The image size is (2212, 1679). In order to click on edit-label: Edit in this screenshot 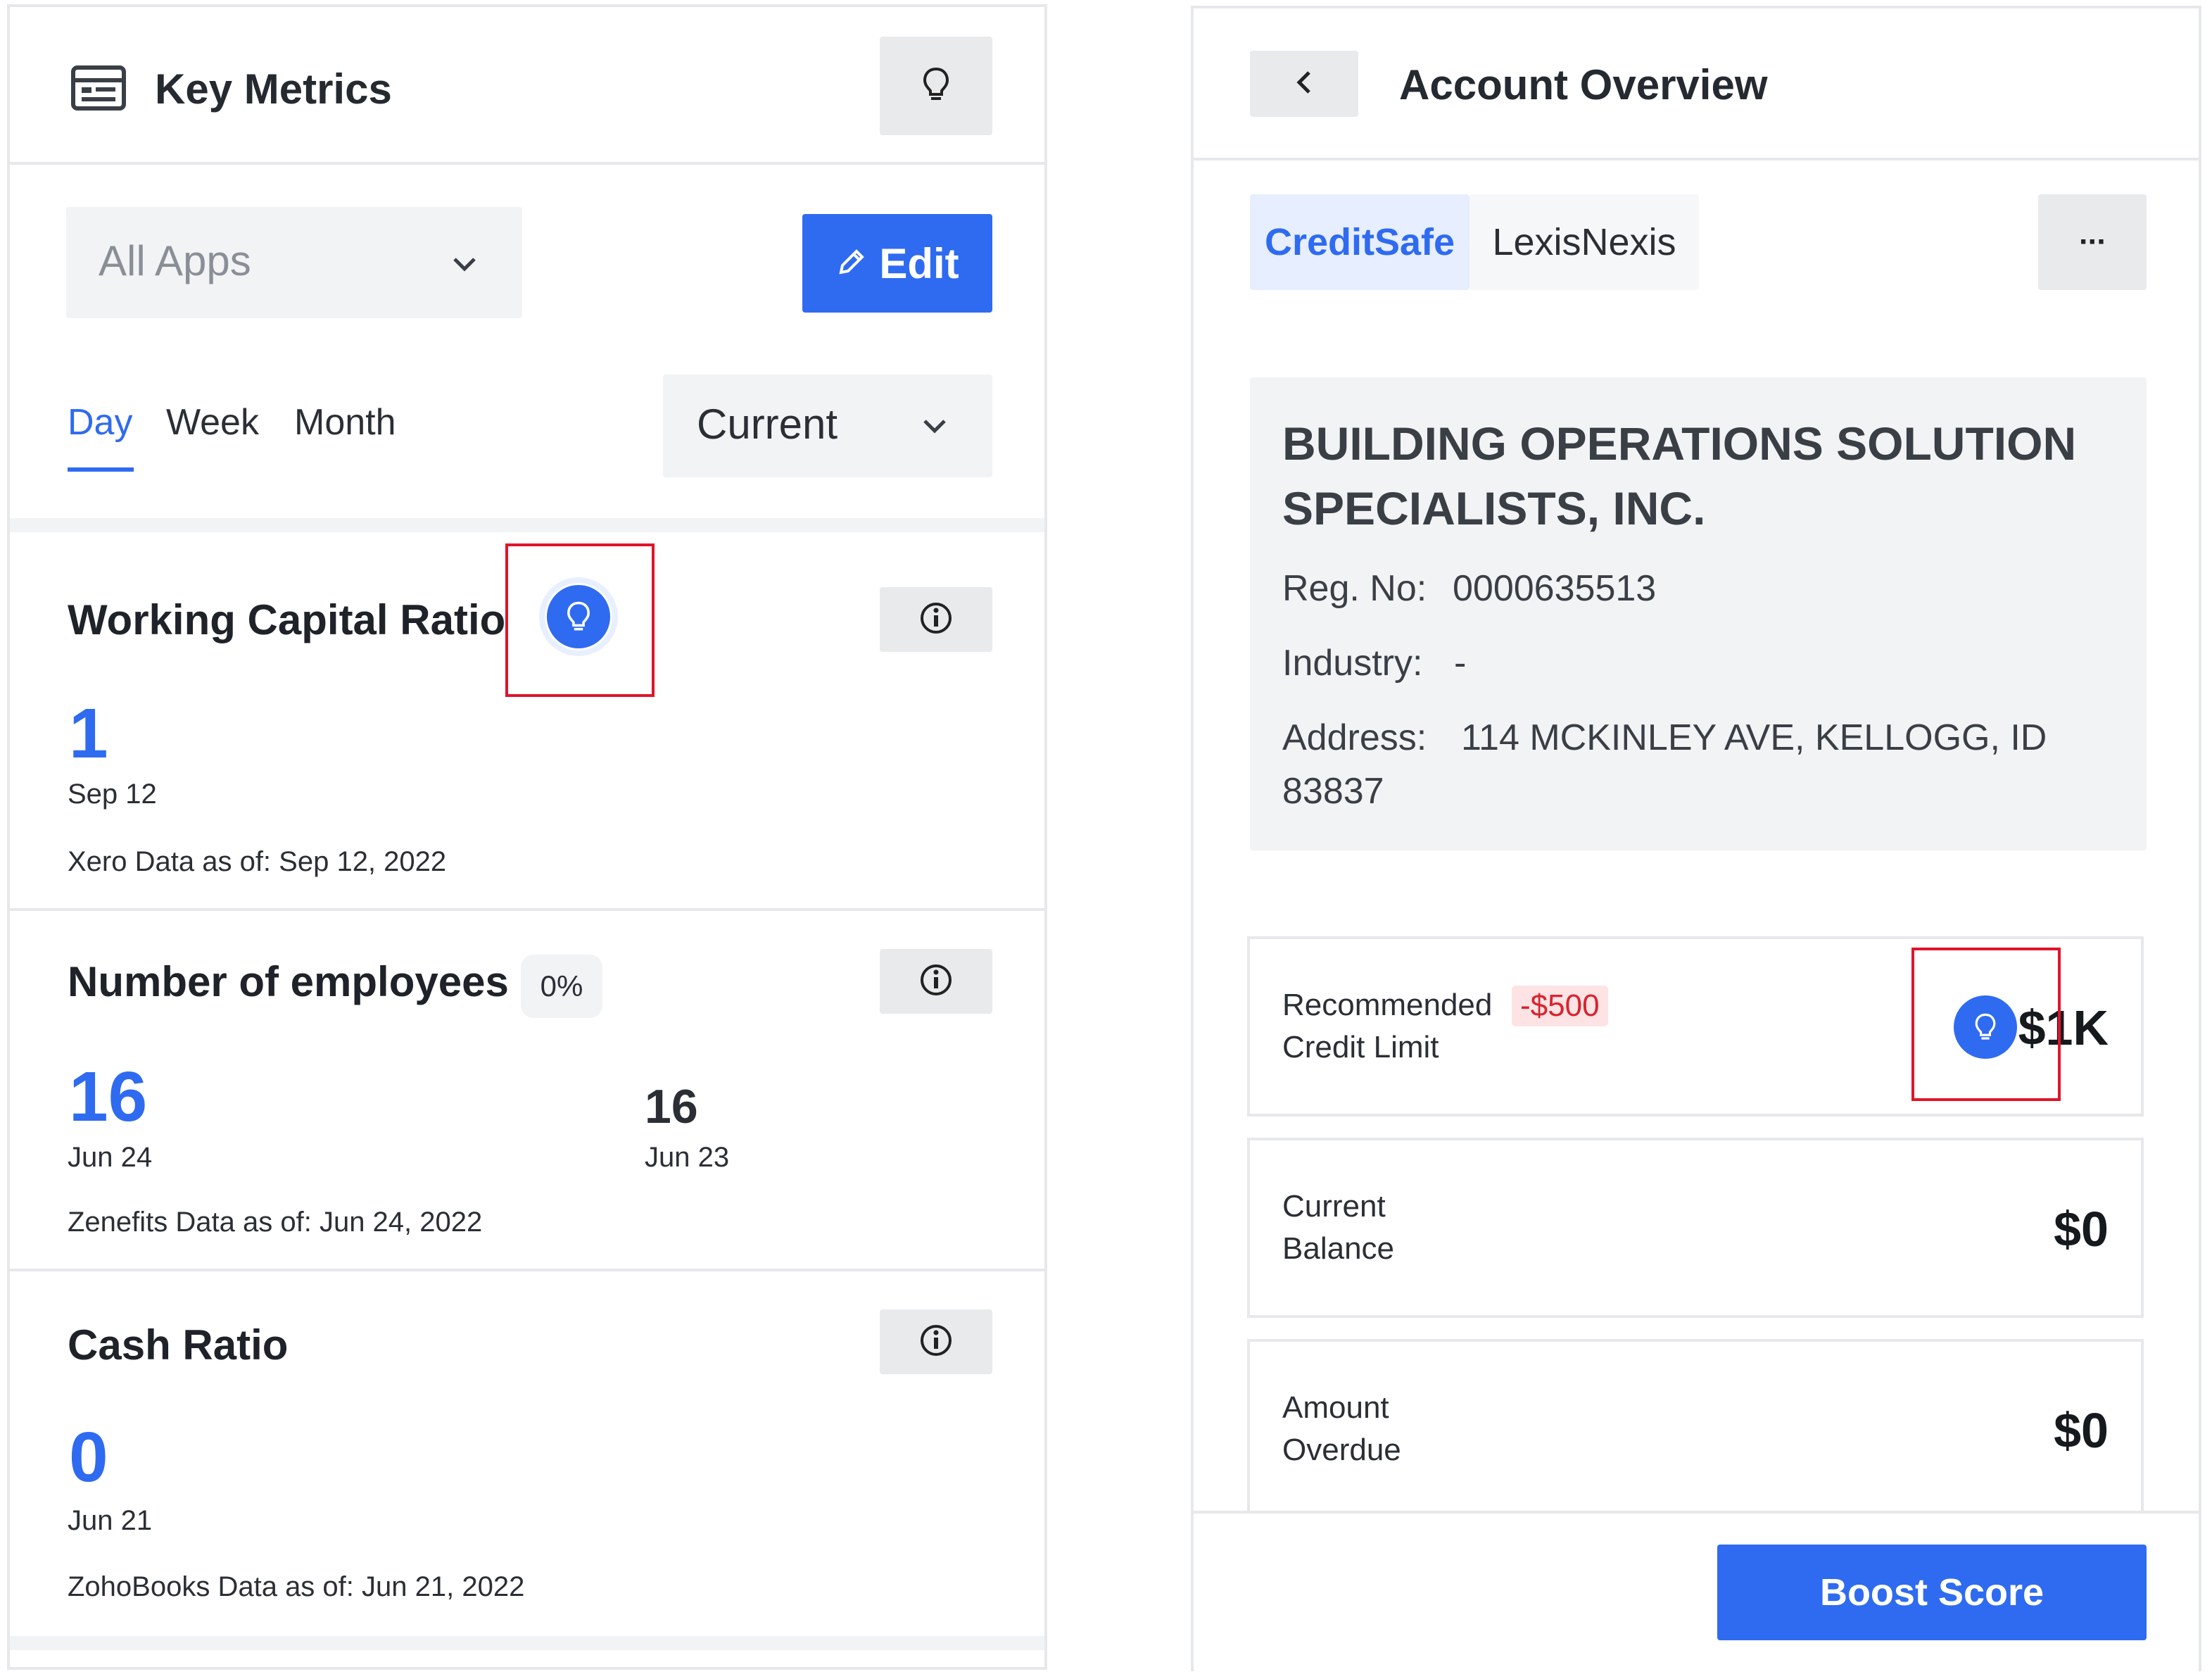, I will do `click(919, 263)`.